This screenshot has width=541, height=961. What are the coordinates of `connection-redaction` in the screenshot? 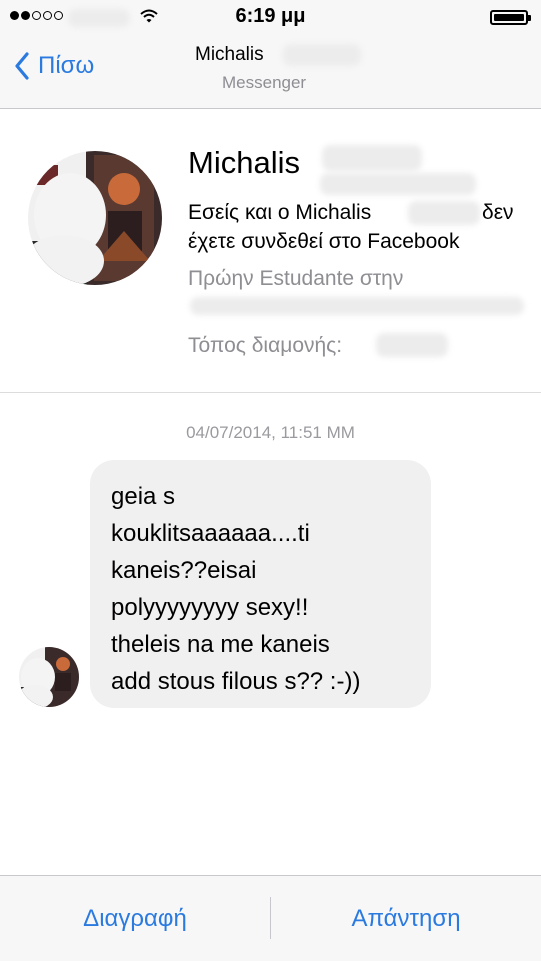 It's located at (444, 213).